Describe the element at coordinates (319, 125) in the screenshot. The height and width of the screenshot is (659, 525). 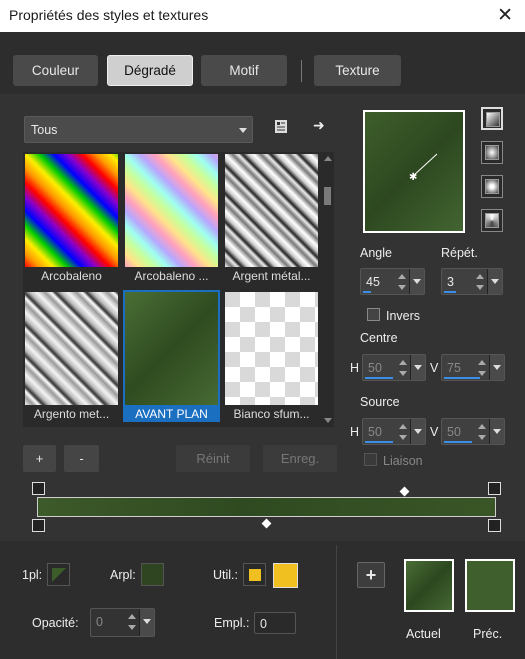
I see `arrow-right-icon: ➜` at that location.